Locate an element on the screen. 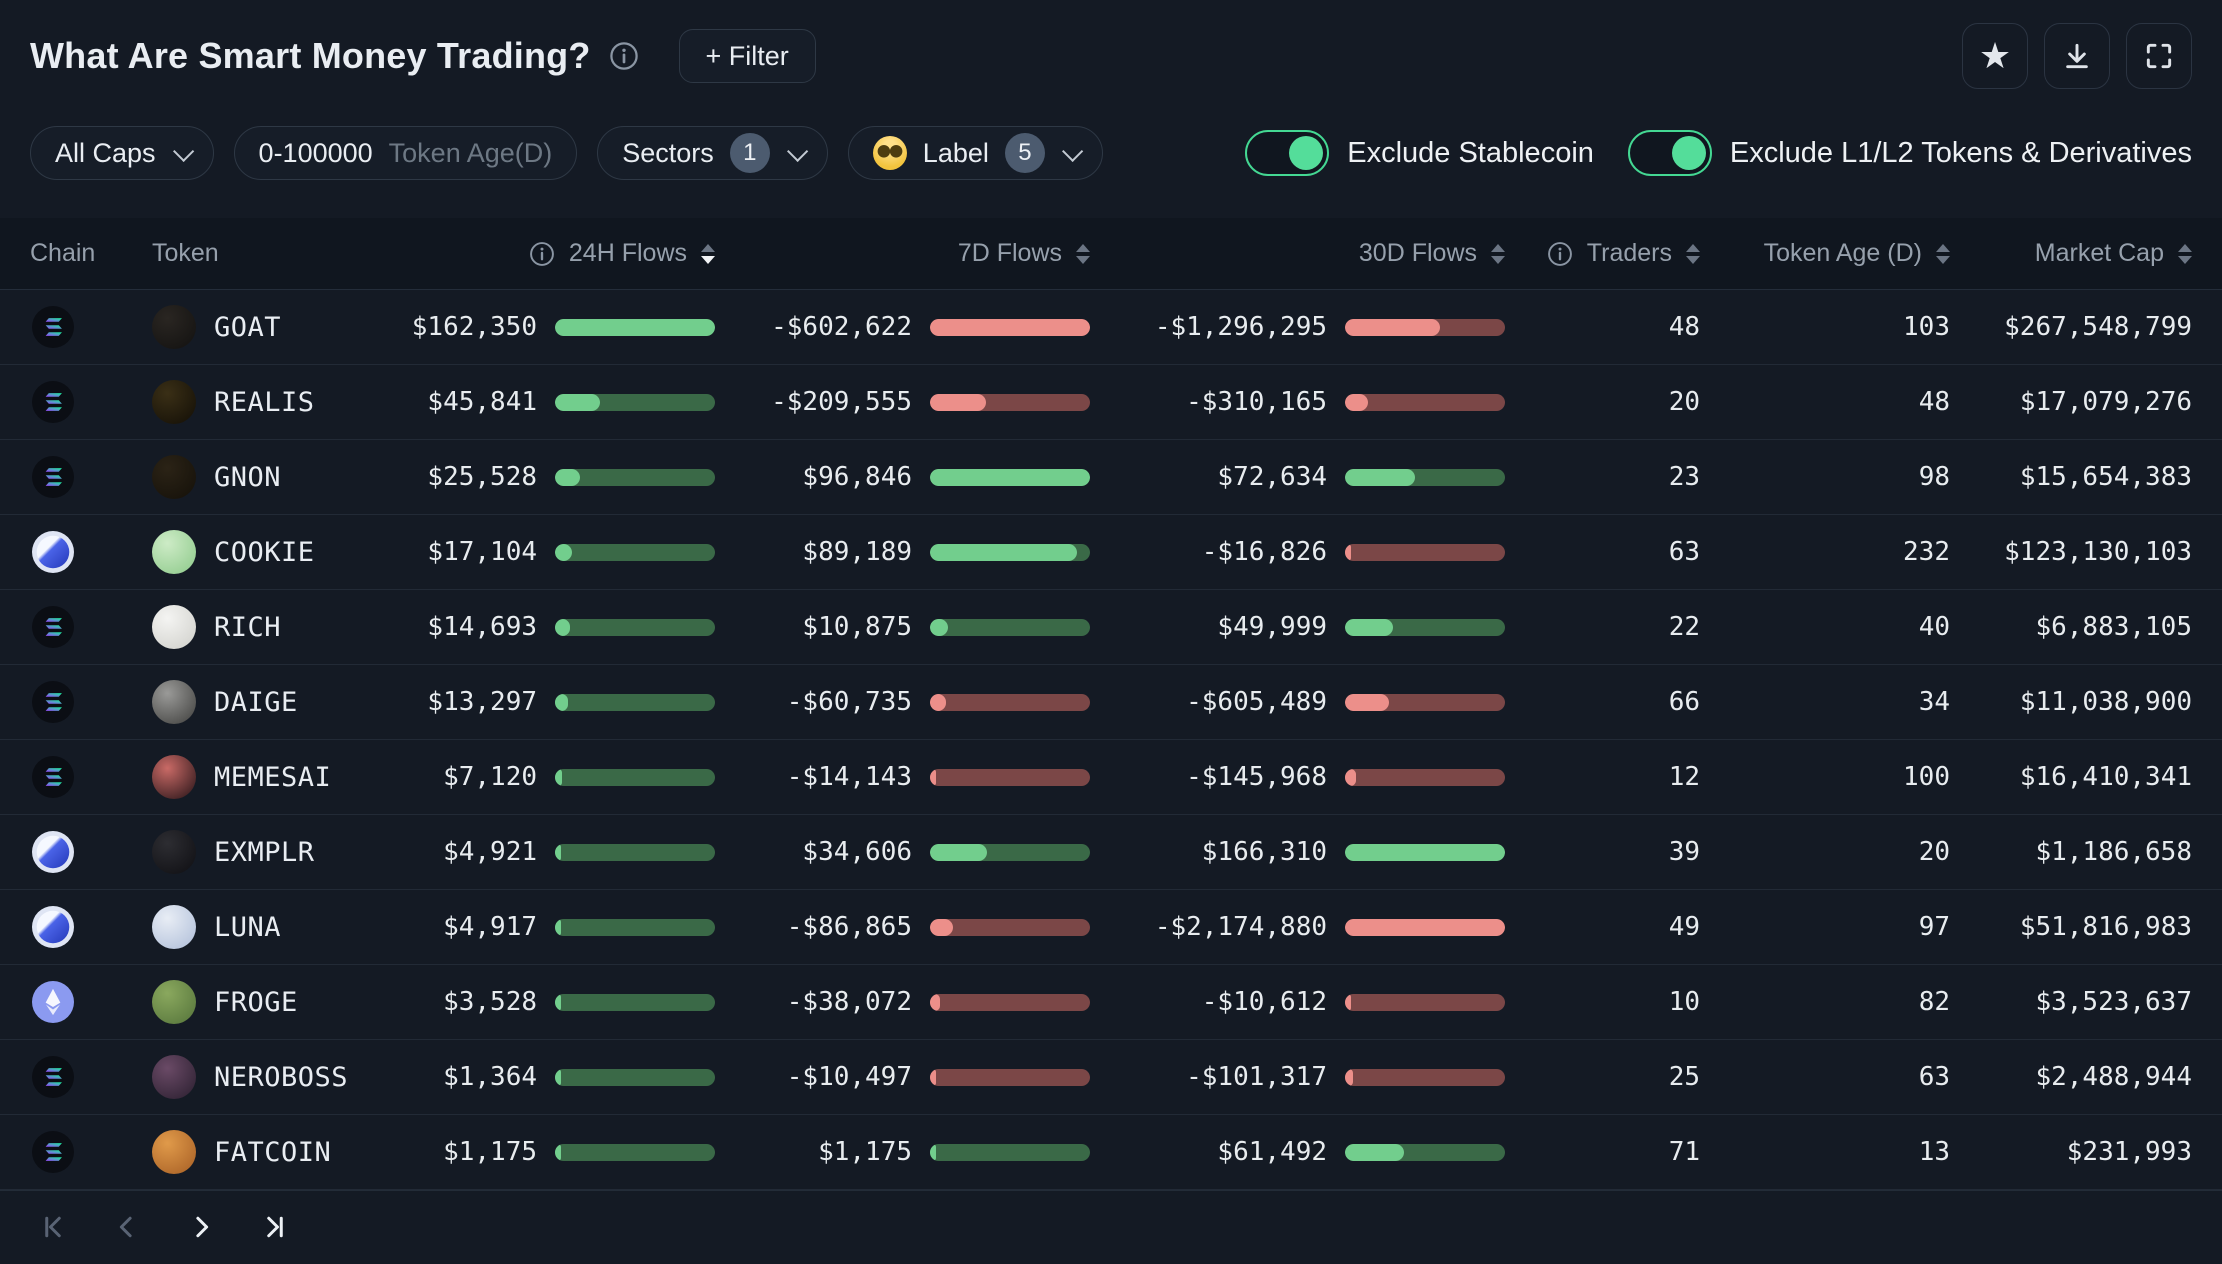 This screenshot has width=2222, height=1264. flow-30d-value: -$1,296,295 is located at coordinates (1240, 327).